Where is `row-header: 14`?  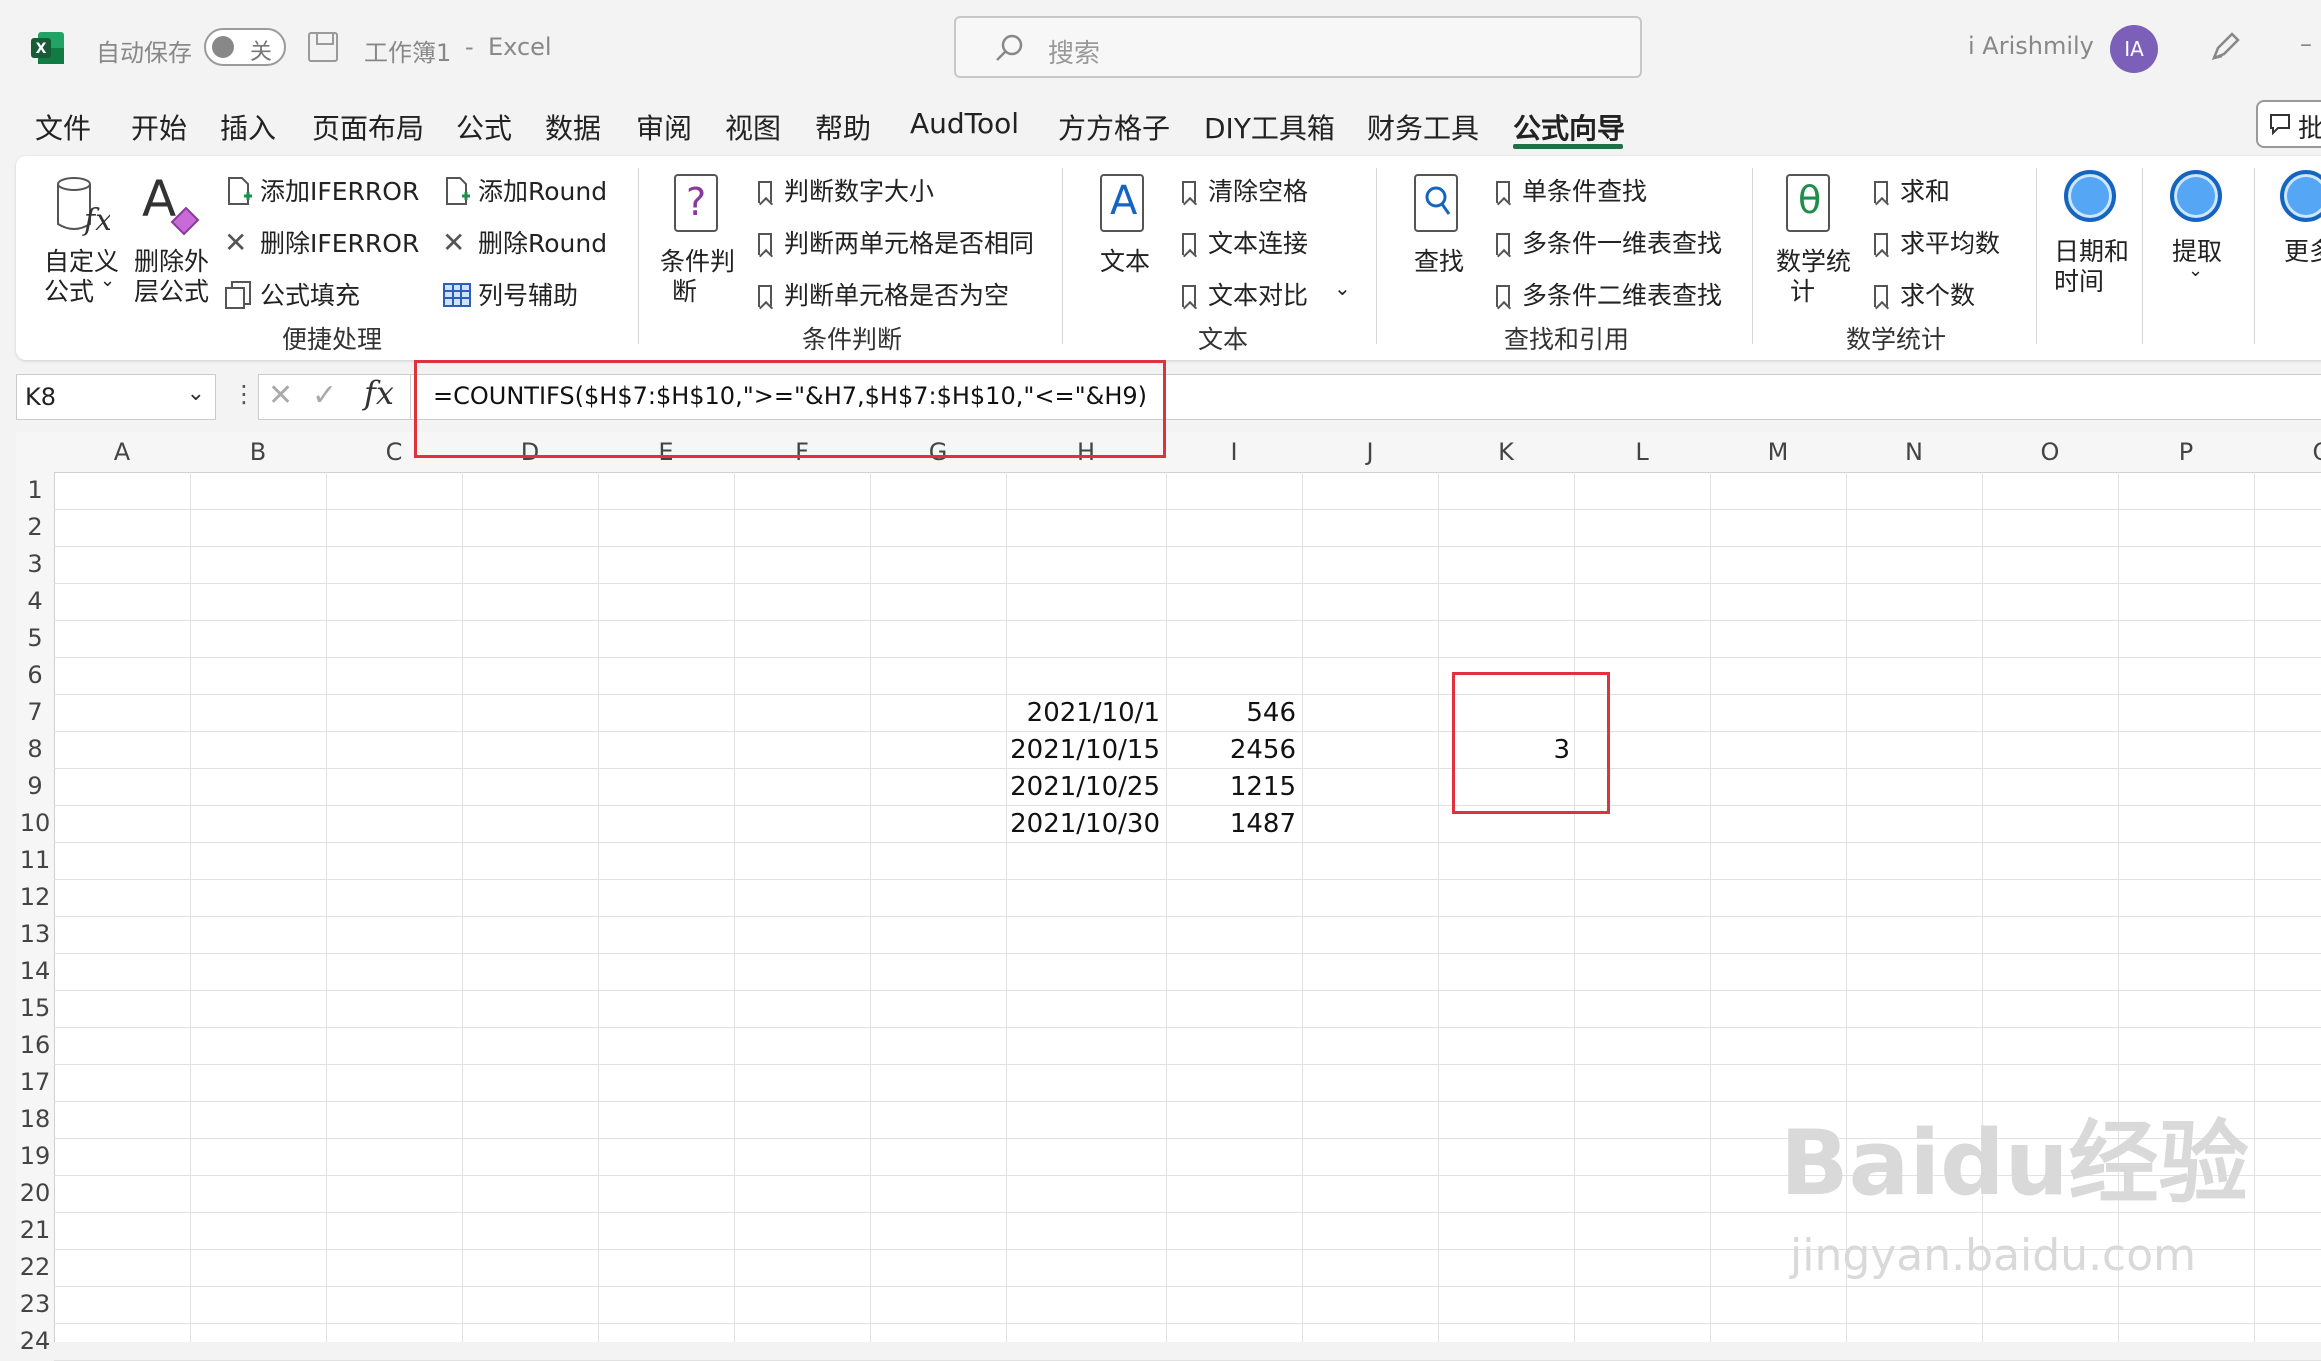
row-header: 14 is located at coordinates (35, 971).